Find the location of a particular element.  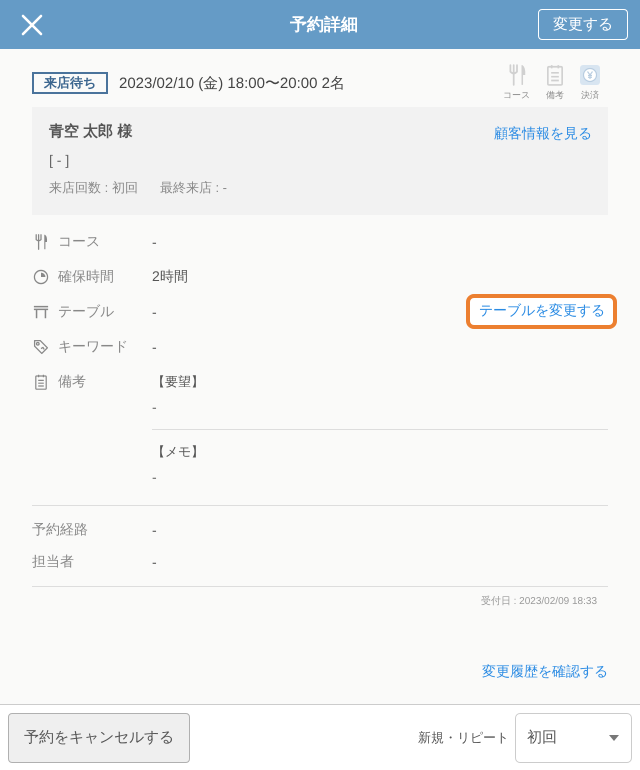

customer-tag: [ - ] is located at coordinates (271, 160).